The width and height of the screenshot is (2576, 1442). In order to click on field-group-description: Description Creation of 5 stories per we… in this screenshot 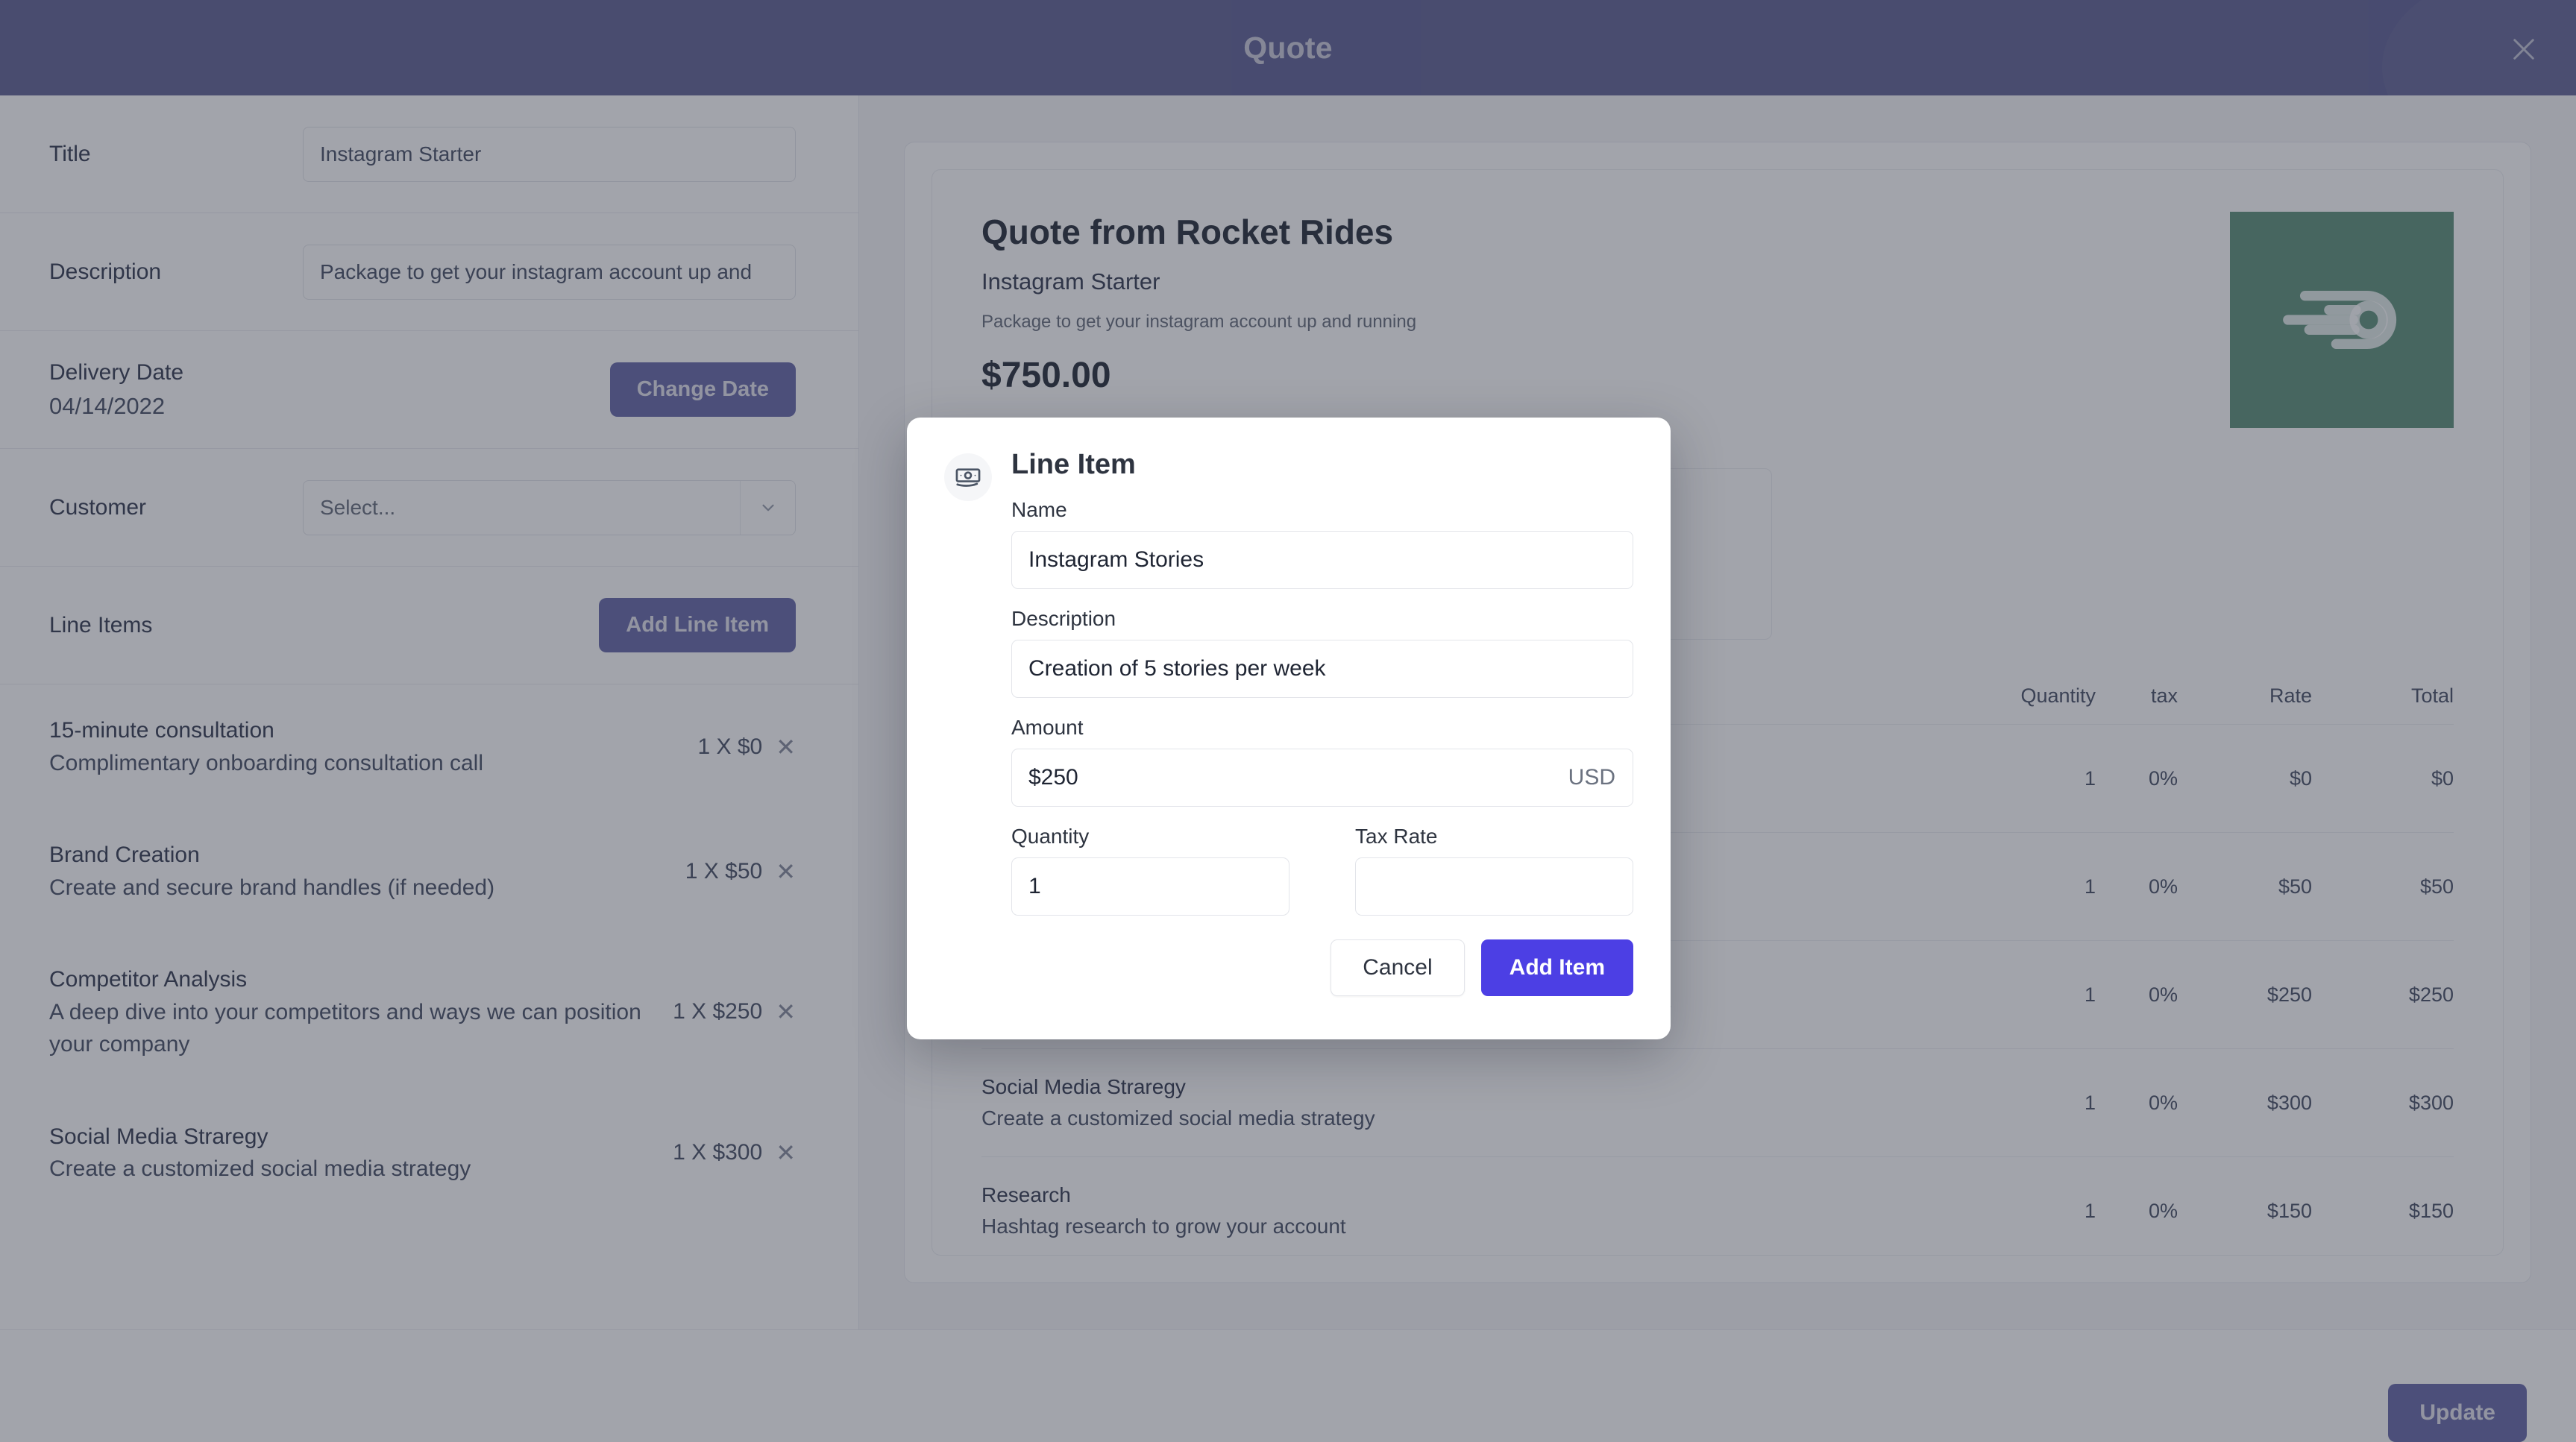, I will do `click(1322, 652)`.